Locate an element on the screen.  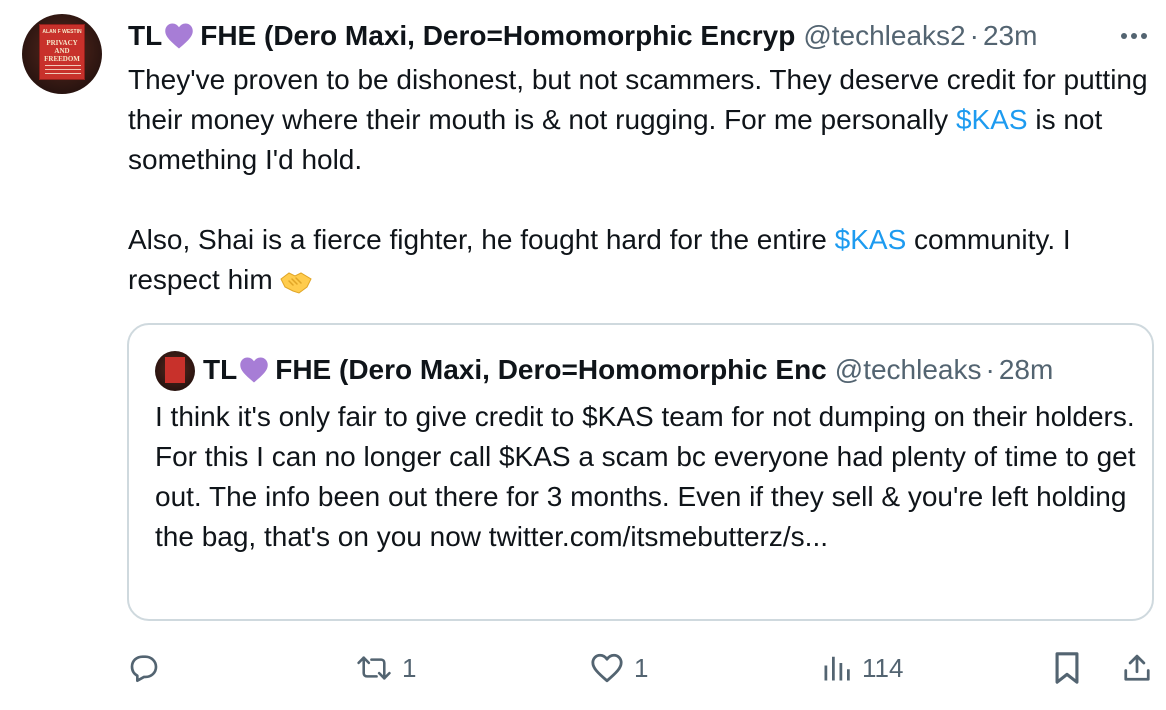
like-button: 1 is located at coordinates (619, 668).